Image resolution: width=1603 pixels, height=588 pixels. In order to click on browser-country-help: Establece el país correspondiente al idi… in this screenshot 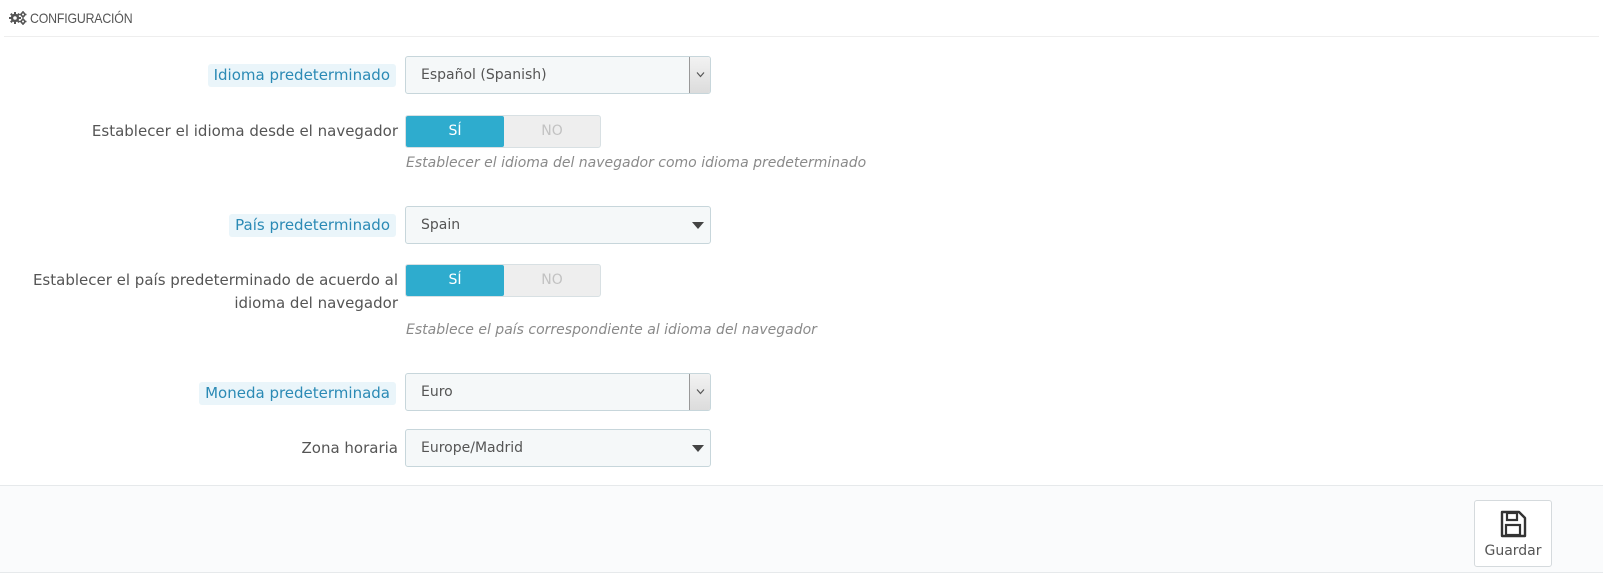, I will do `click(611, 330)`.